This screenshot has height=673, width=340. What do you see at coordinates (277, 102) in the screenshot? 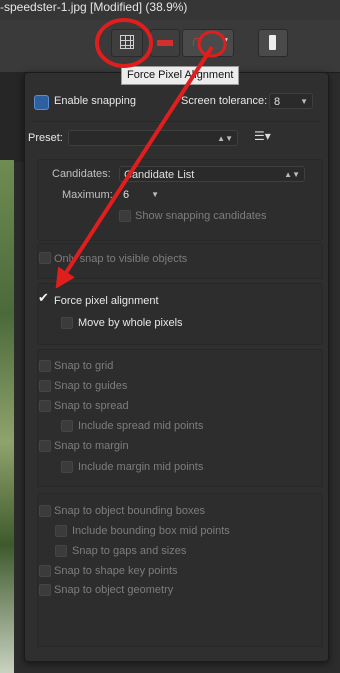
I see `screen-tolerance-value: 8` at bounding box center [277, 102].